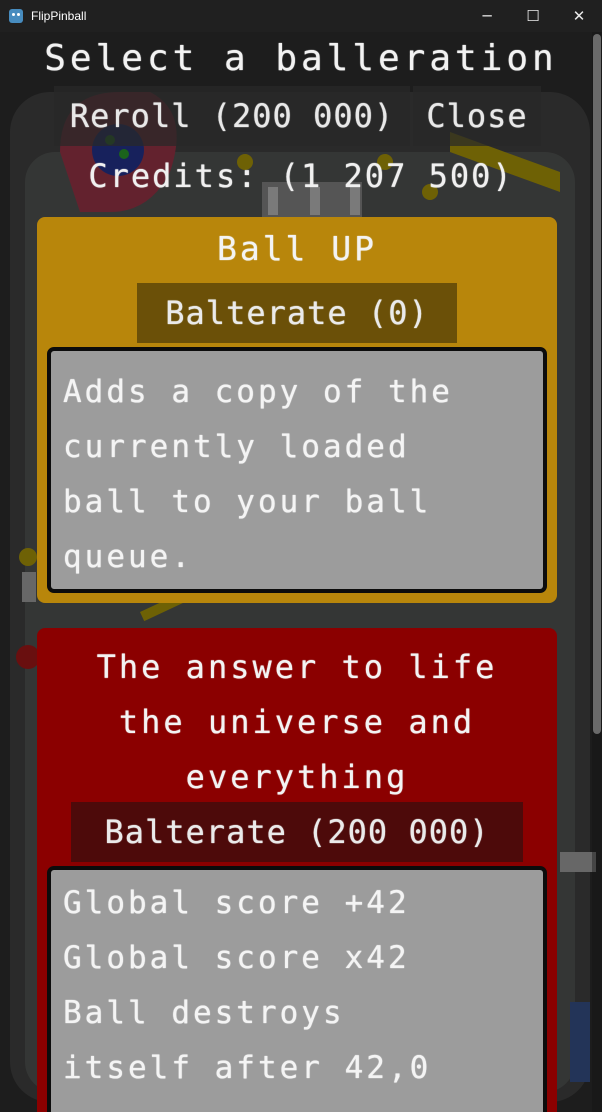 Image resolution: width=602 pixels, height=1112 pixels. I want to click on window-title: FlipPinball, so click(59, 16).